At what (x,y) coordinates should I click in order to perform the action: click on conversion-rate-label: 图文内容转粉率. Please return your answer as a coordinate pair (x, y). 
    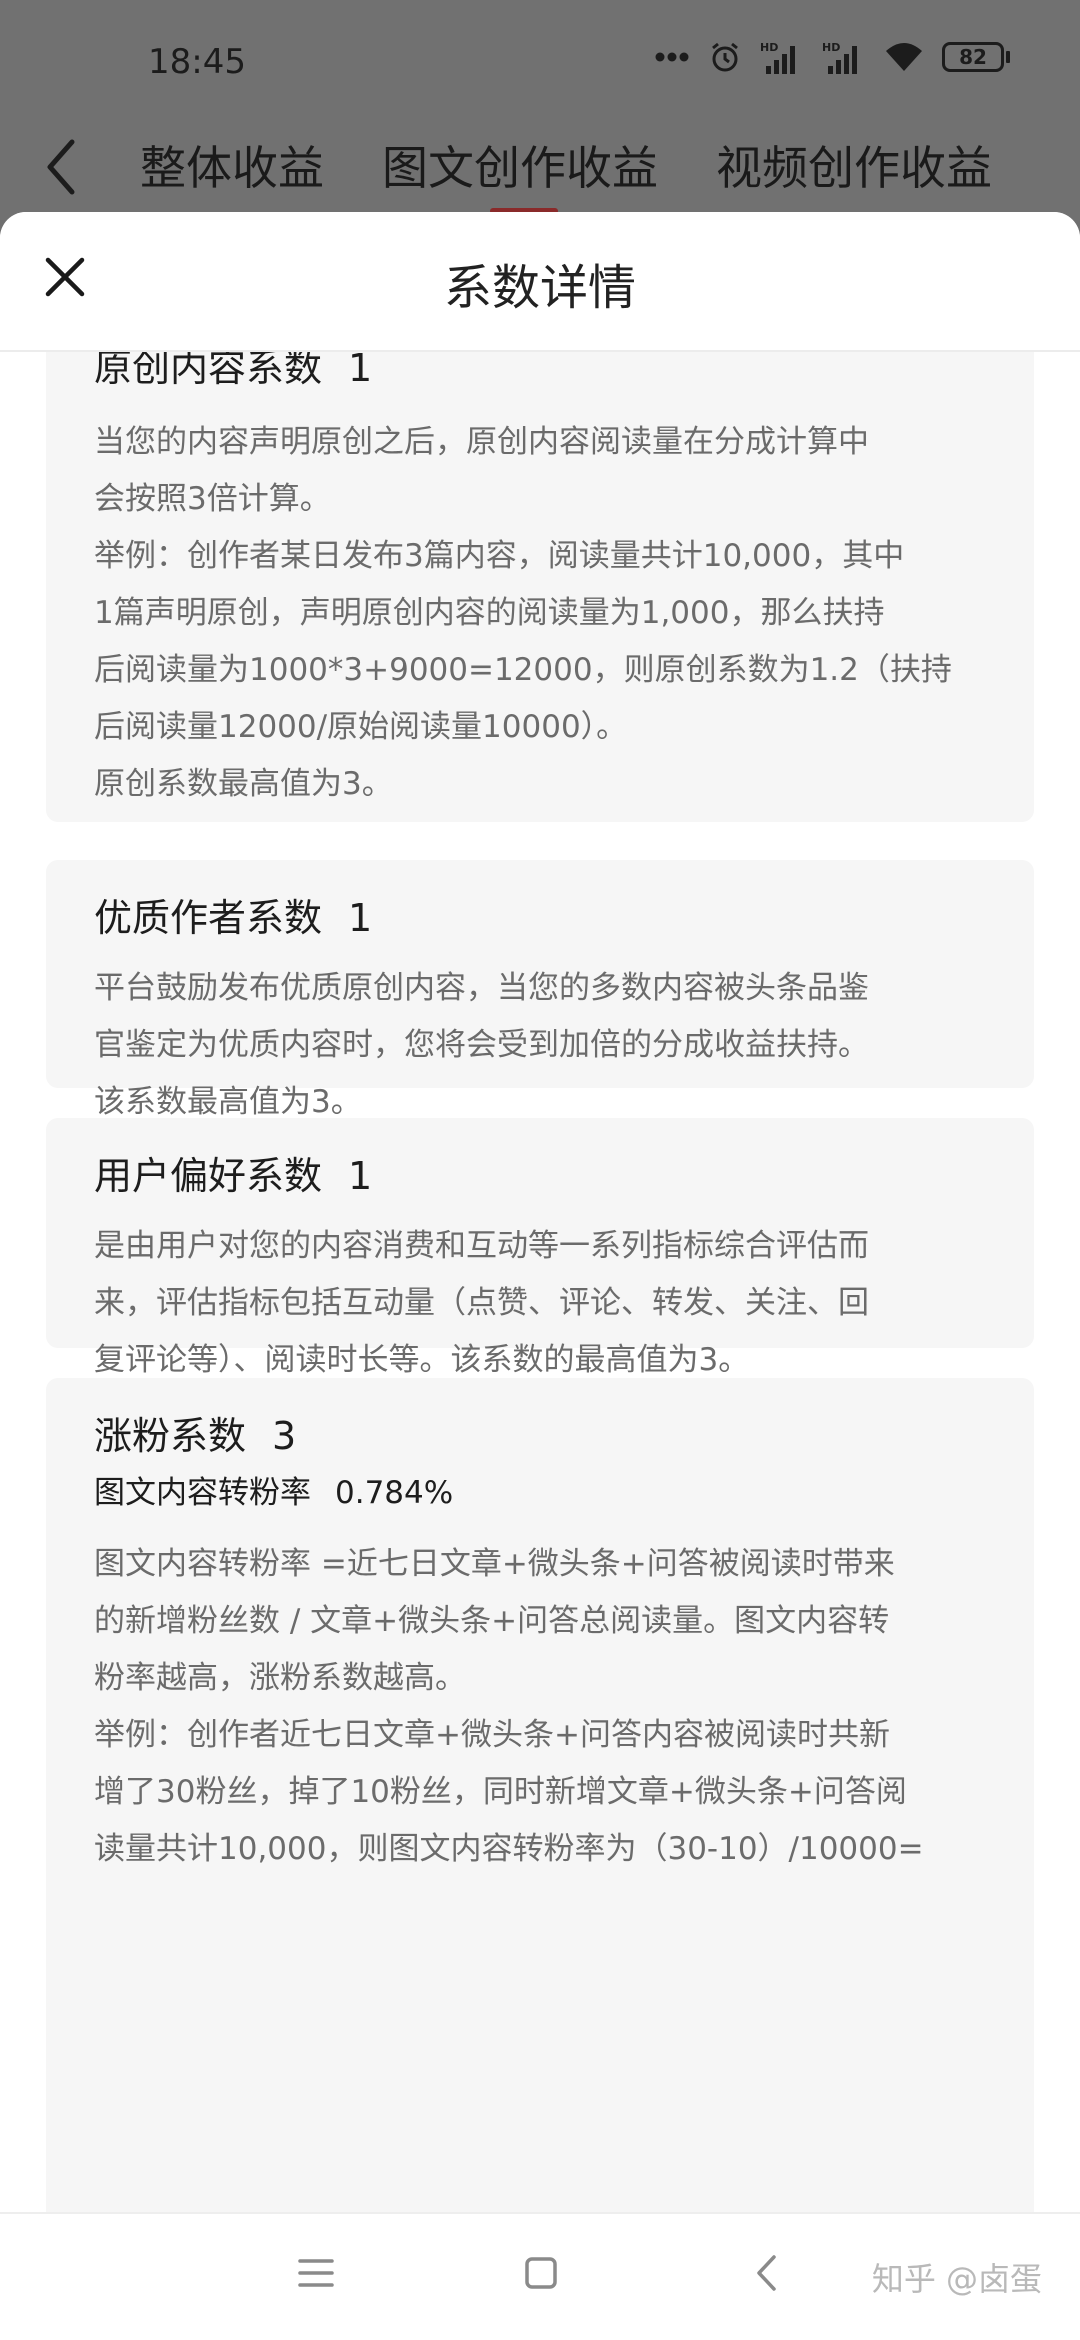
    Looking at the image, I should click on (202, 1493).